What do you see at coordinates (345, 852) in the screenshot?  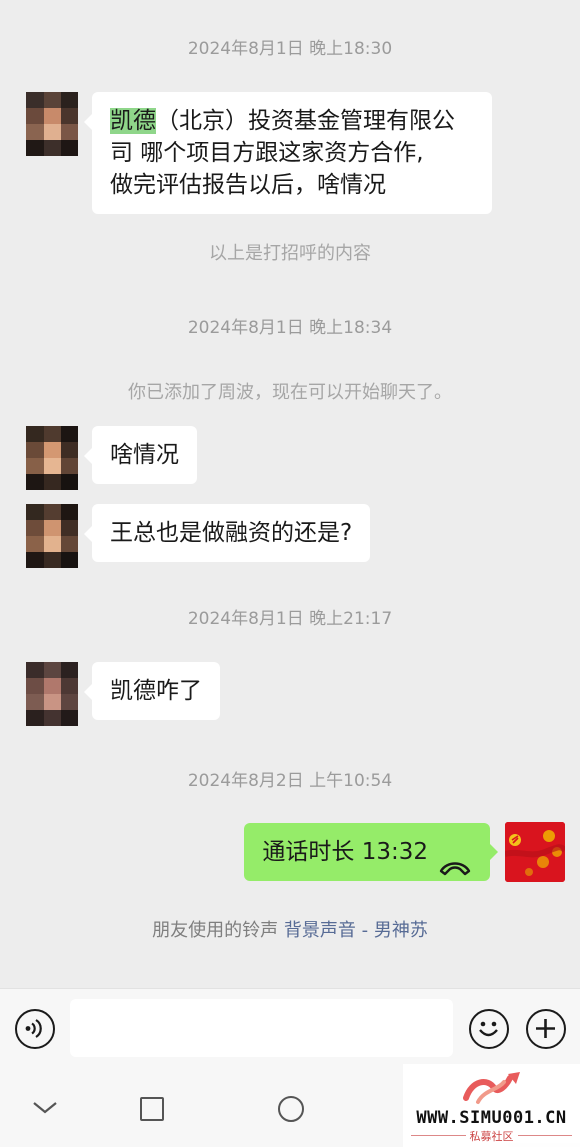 I see `call-duration-text: 通话时长 13:32` at bounding box center [345, 852].